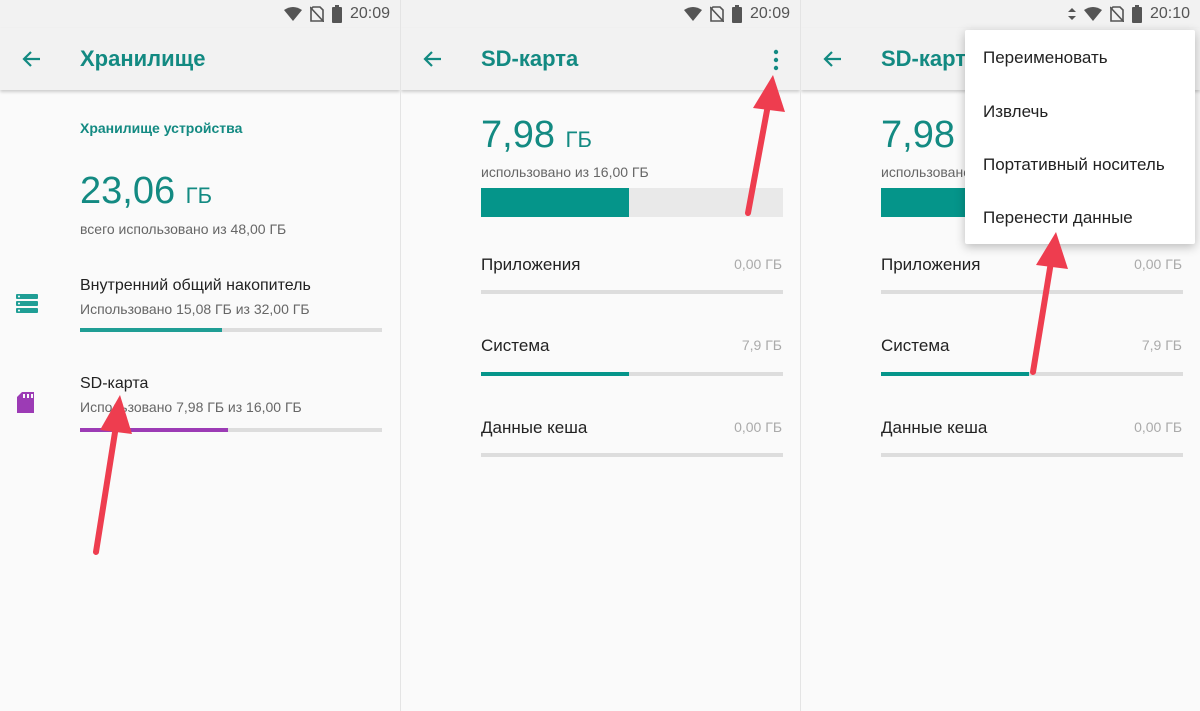 Image resolution: width=1200 pixels, height=711 pixels. What do you see at coordinates (600, 59) in the screenshot?
I see `toolbar: SD-карта` at bounding box center [600, 59].